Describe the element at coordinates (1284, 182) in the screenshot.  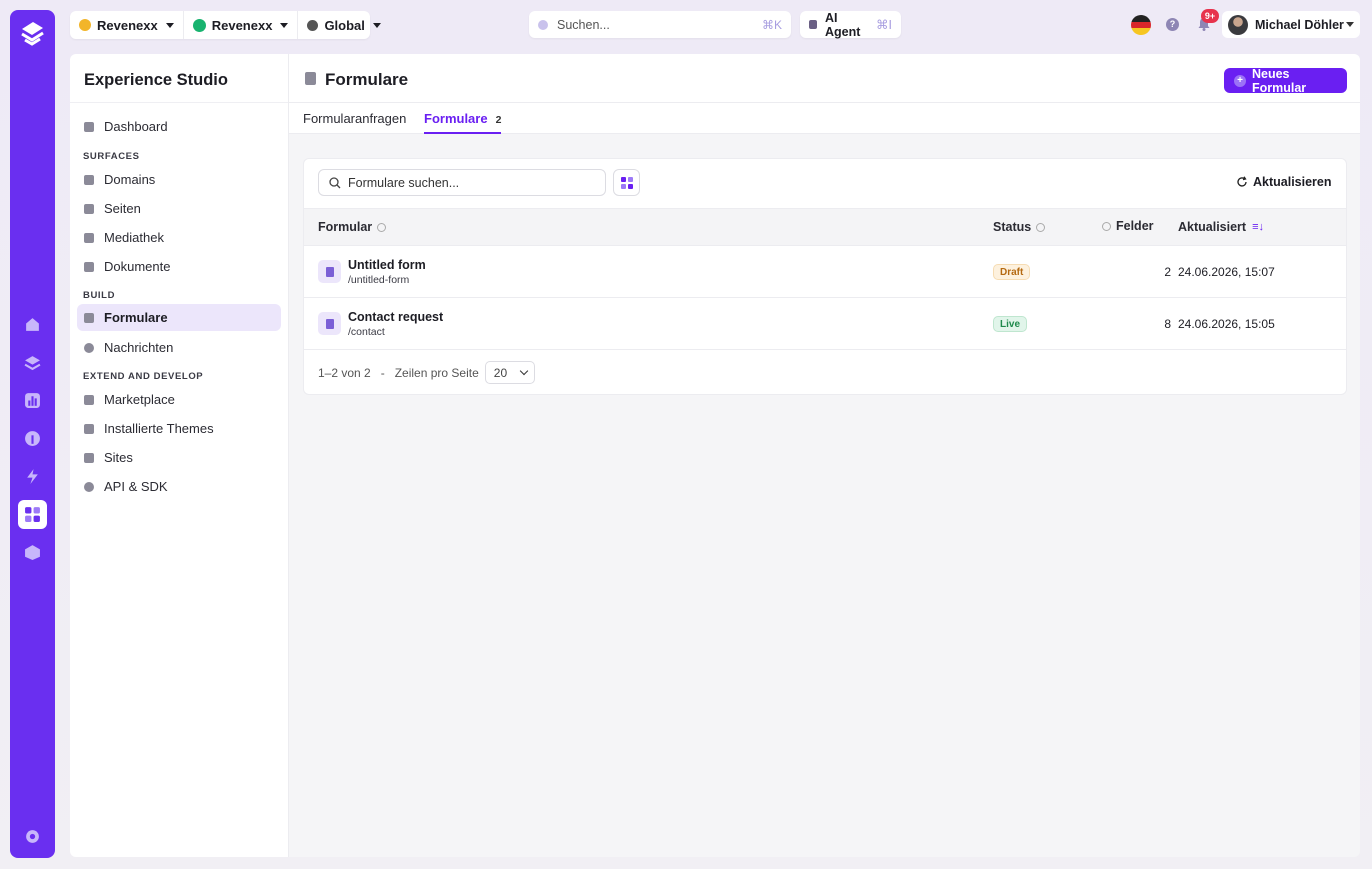
I see `refresh-button: Aktualisieren` at that location.